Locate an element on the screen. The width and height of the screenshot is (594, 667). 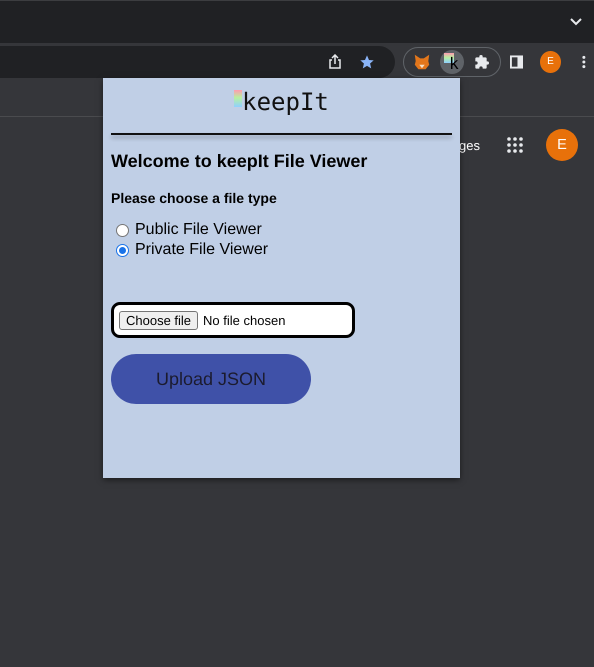
gradient-logo-icon is located at coordinates (238, 98).